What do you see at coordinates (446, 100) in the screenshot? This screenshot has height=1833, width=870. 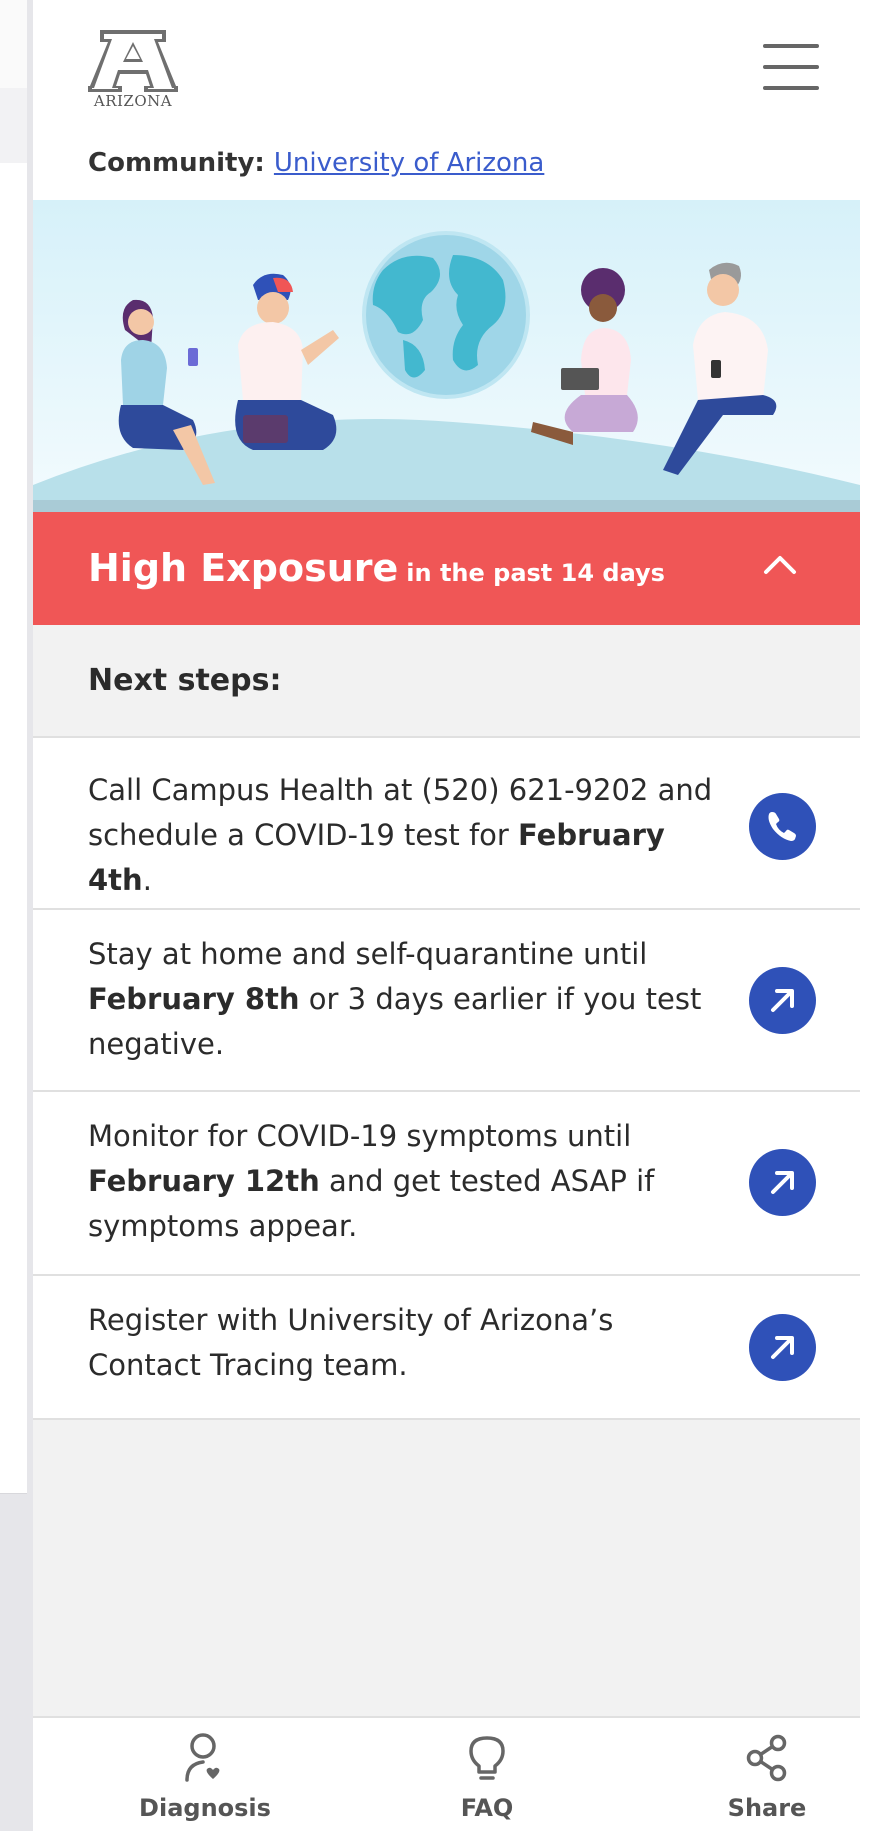 I see `header: ARIZONA Community: University of Arizona` at bounding box center [446, 100].